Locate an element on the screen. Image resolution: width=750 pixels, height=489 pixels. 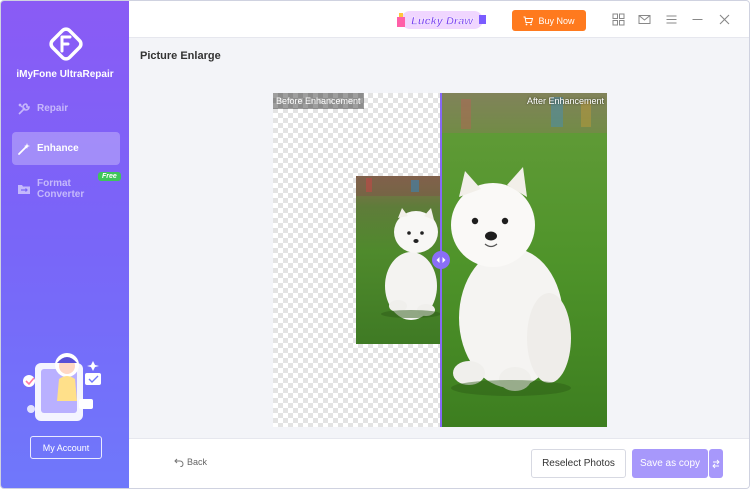
title-bar: Lucky Draw Buy Now is located at coordinates (439, 19).